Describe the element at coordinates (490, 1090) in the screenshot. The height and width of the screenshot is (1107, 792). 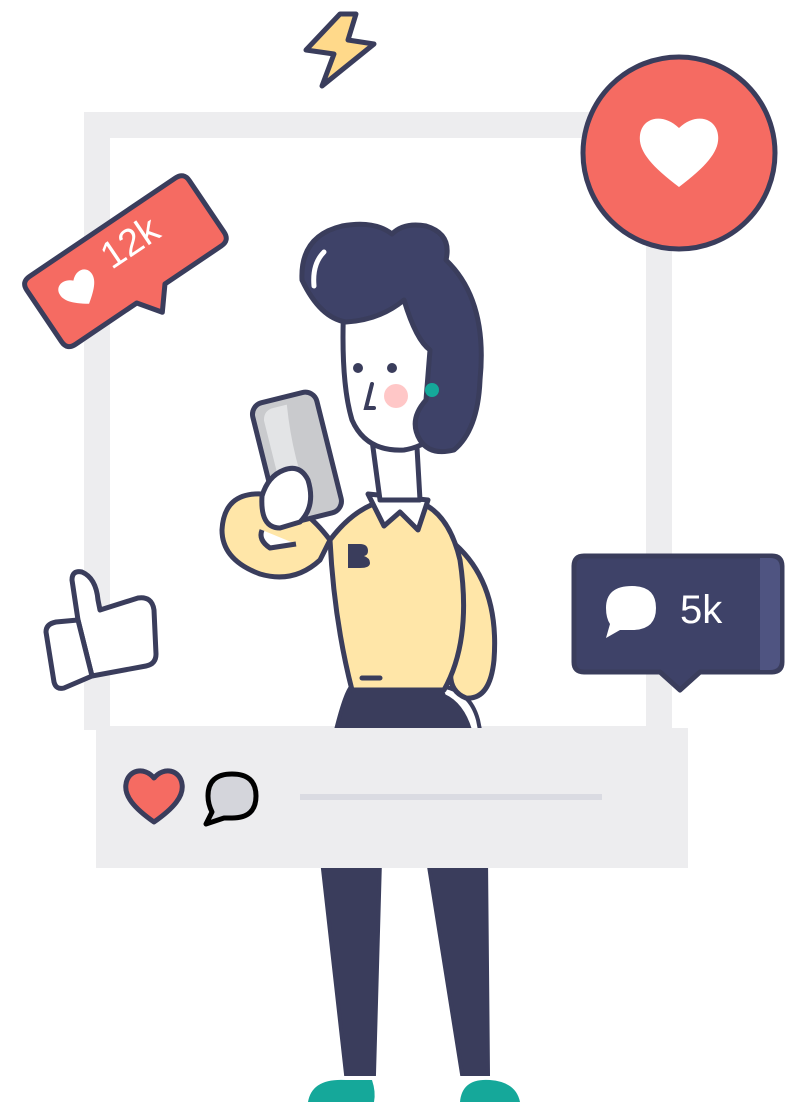
I see `right-shoe` at that location.